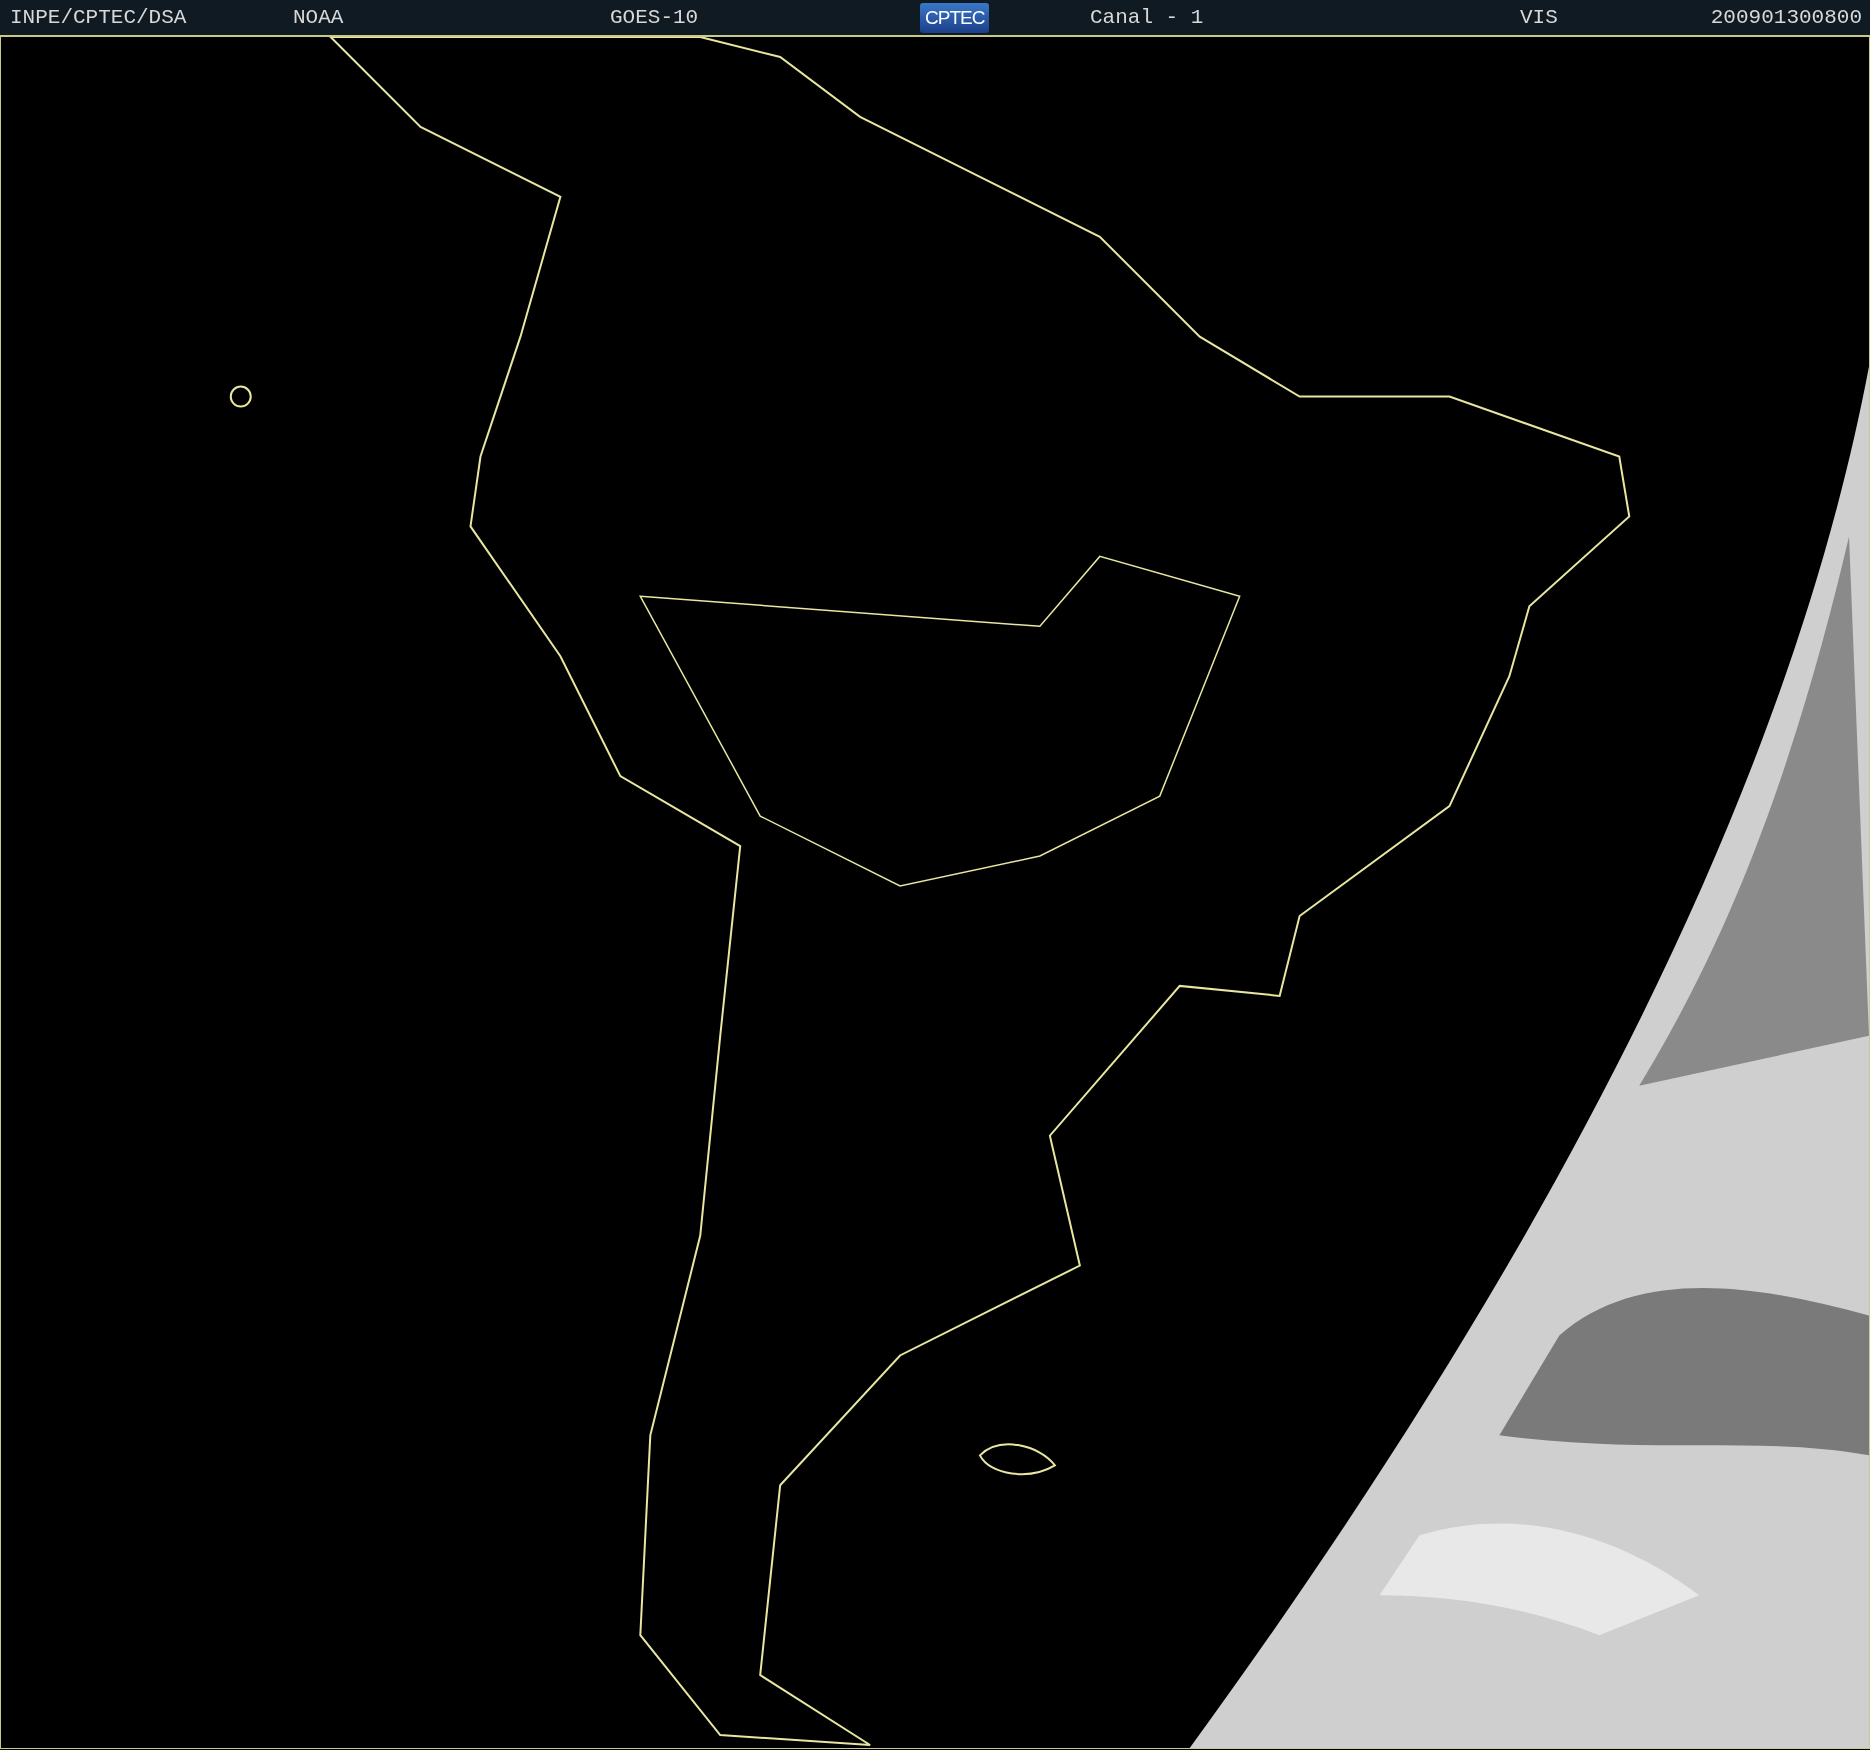 This screenshot has width=1870, height=1750. What do you see at coordinates (654, 17) in the screenshot?
I see `header-label: GOES-10` at bounding box center [654, 17].